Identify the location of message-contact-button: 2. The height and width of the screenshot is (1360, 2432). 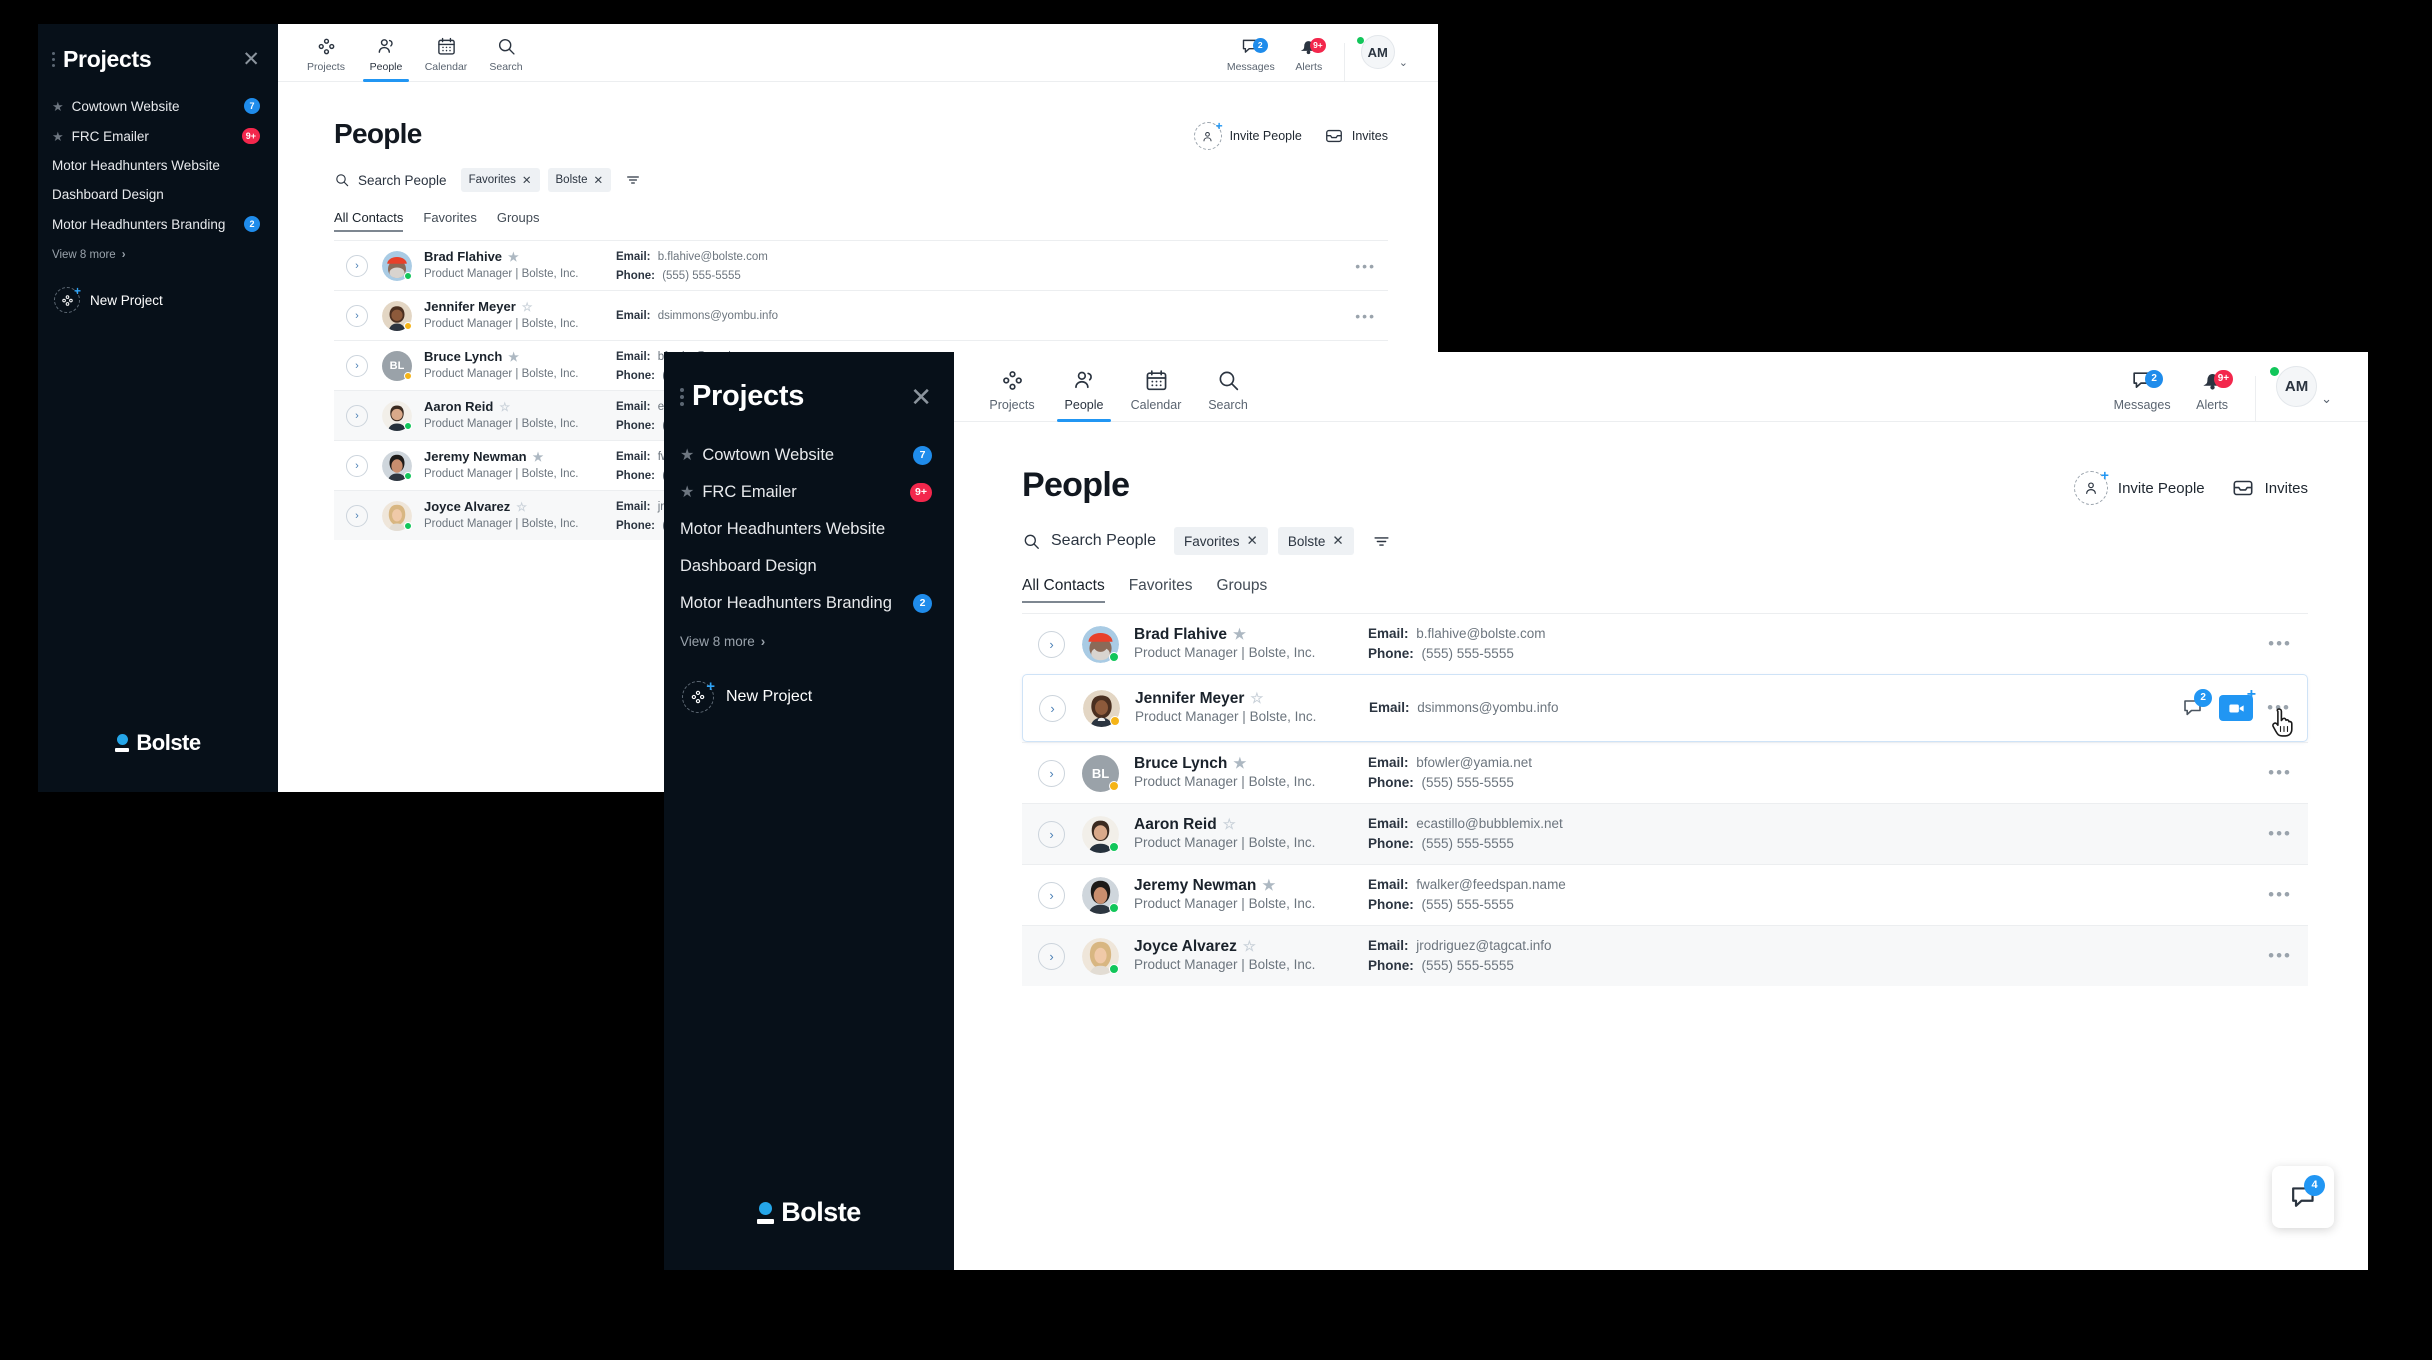
(2197, 704).